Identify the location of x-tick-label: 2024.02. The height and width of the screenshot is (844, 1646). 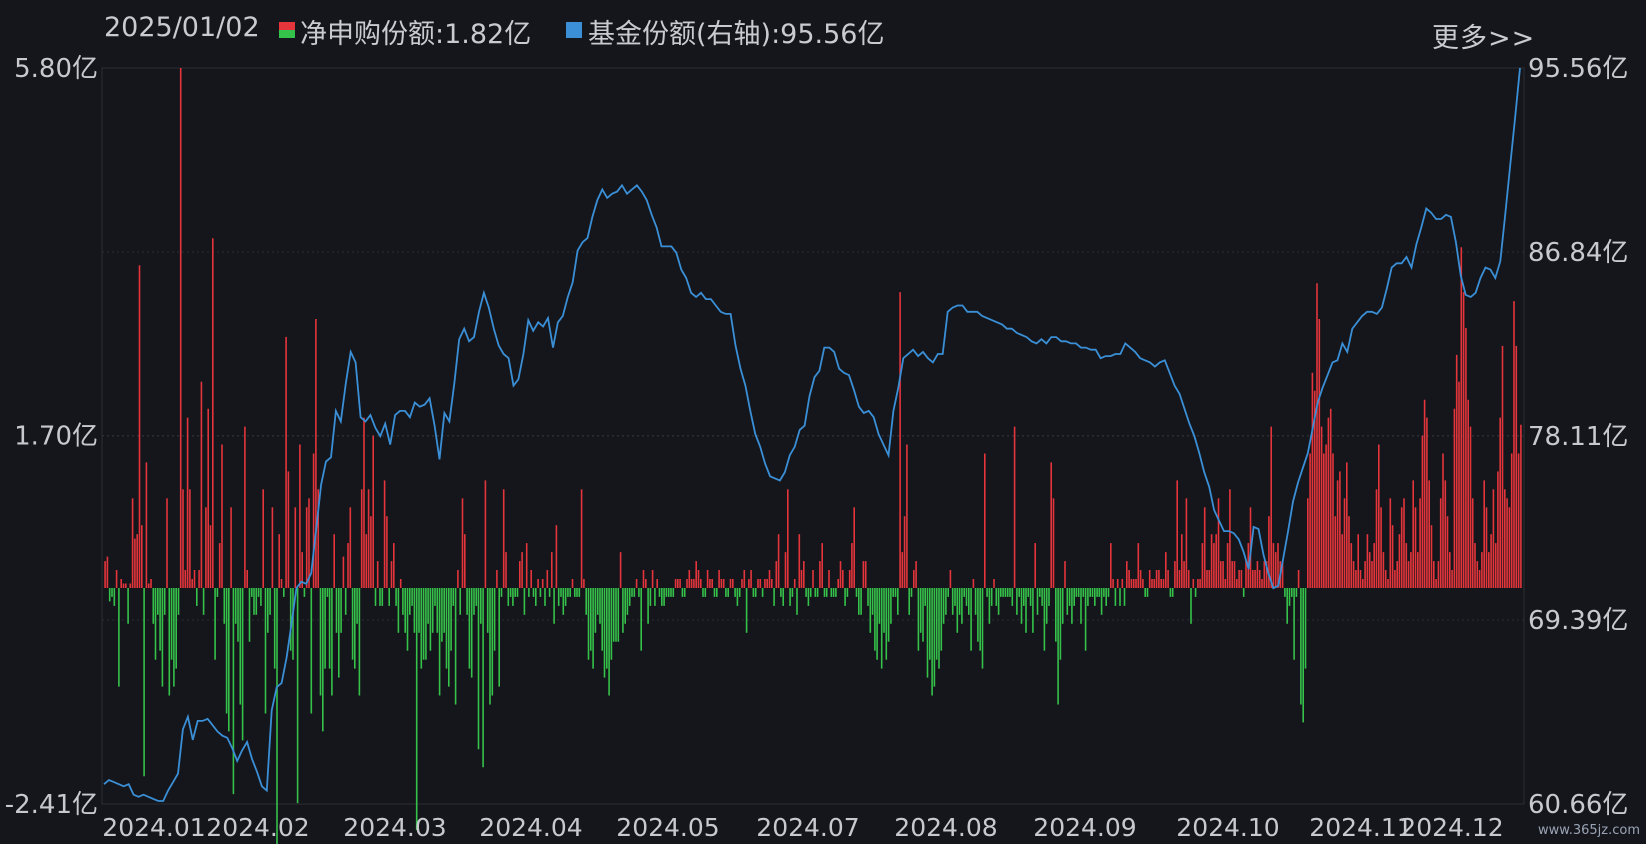
(257, 827).